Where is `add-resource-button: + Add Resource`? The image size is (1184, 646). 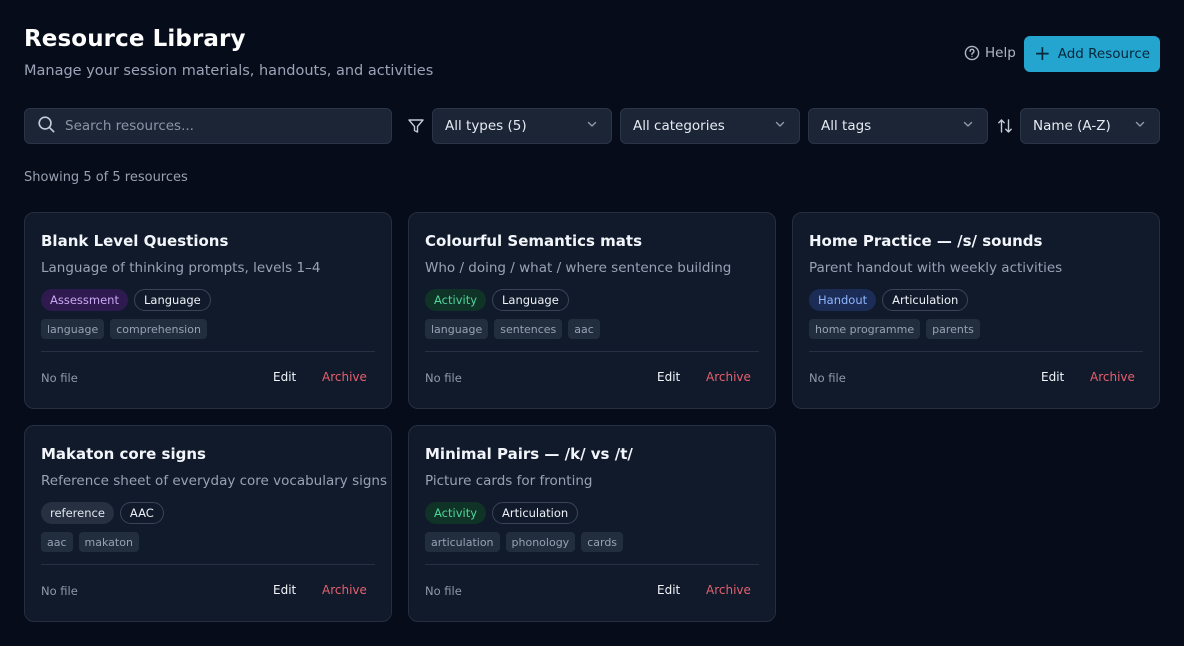
add-resource-button: + Add Resource is located at coordinates (1092, 54).